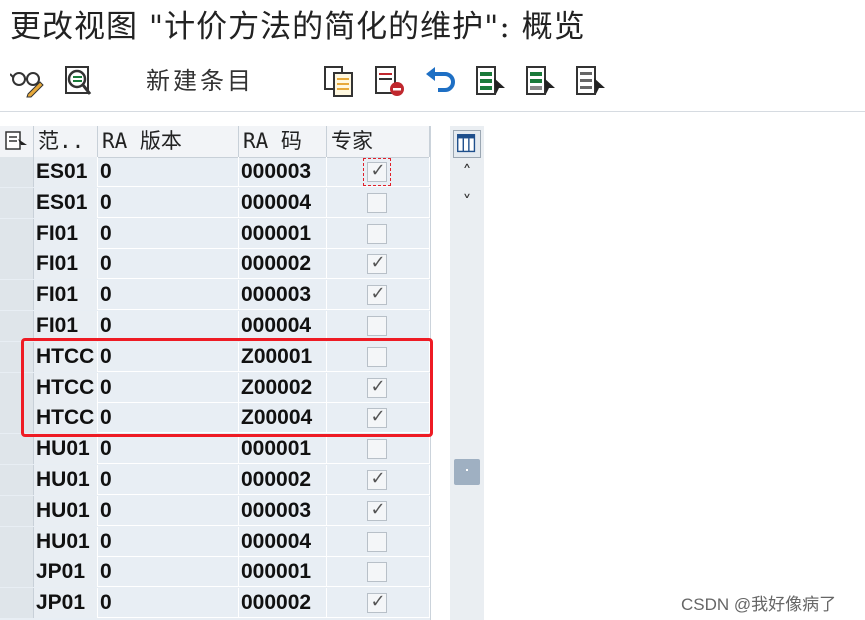  What do you see at coordinates (467, 203) in the screenshot?
I see `scroll-down-icon: ˅` at bounding box center [467, 203].